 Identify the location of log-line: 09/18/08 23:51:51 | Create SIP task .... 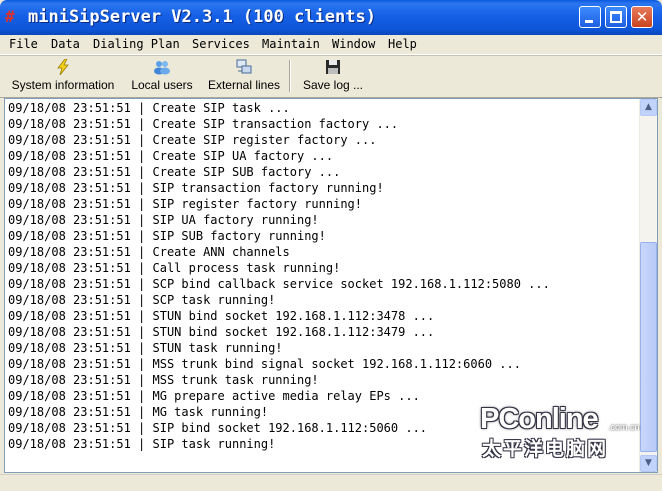
(149, 108).